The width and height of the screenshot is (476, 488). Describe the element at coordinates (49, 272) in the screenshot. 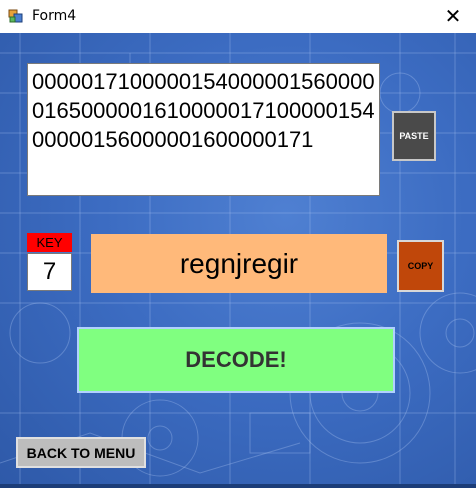

I see `key-input: 7` at that location.